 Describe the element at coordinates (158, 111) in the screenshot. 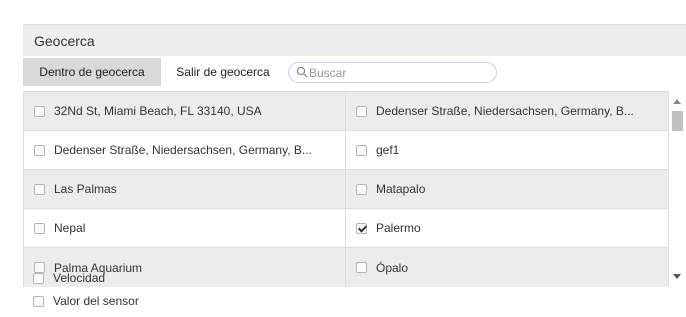

I see `geofence-label: 32Nd St, Miami Beach, FL 33140, USA` at that location.